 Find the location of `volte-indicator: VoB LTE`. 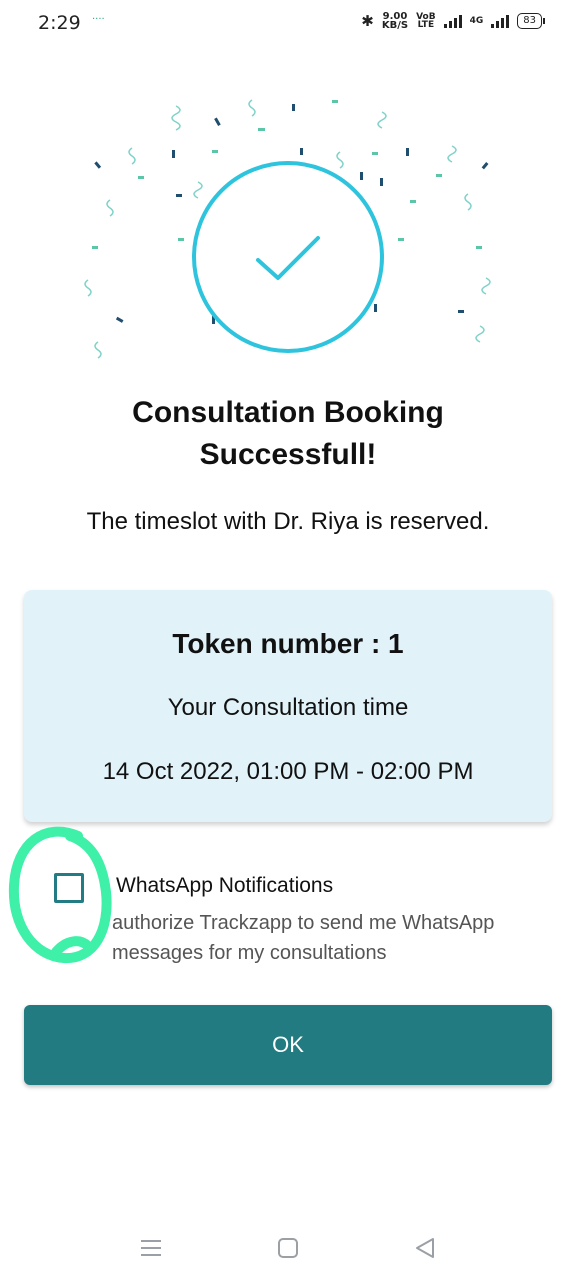

volte-indicator: VoB LTE is located at coordinates (426, 21).